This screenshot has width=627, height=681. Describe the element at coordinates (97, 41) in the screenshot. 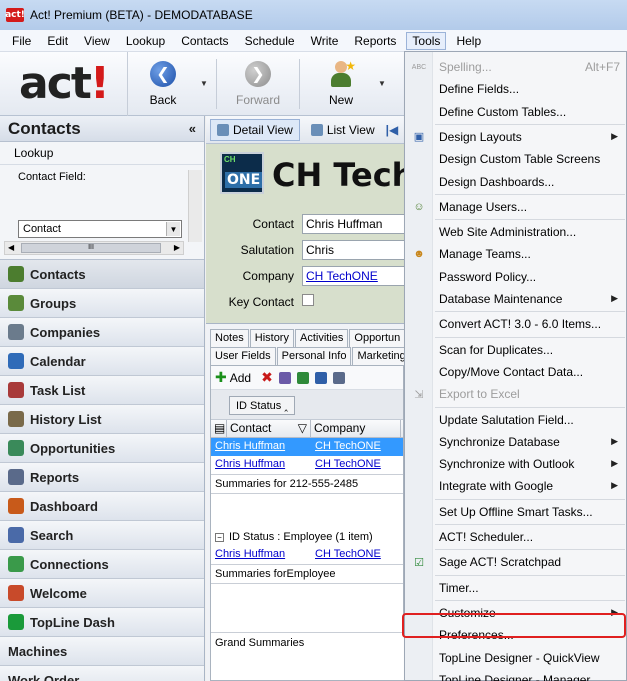

I see `menu-view: View` at that location.